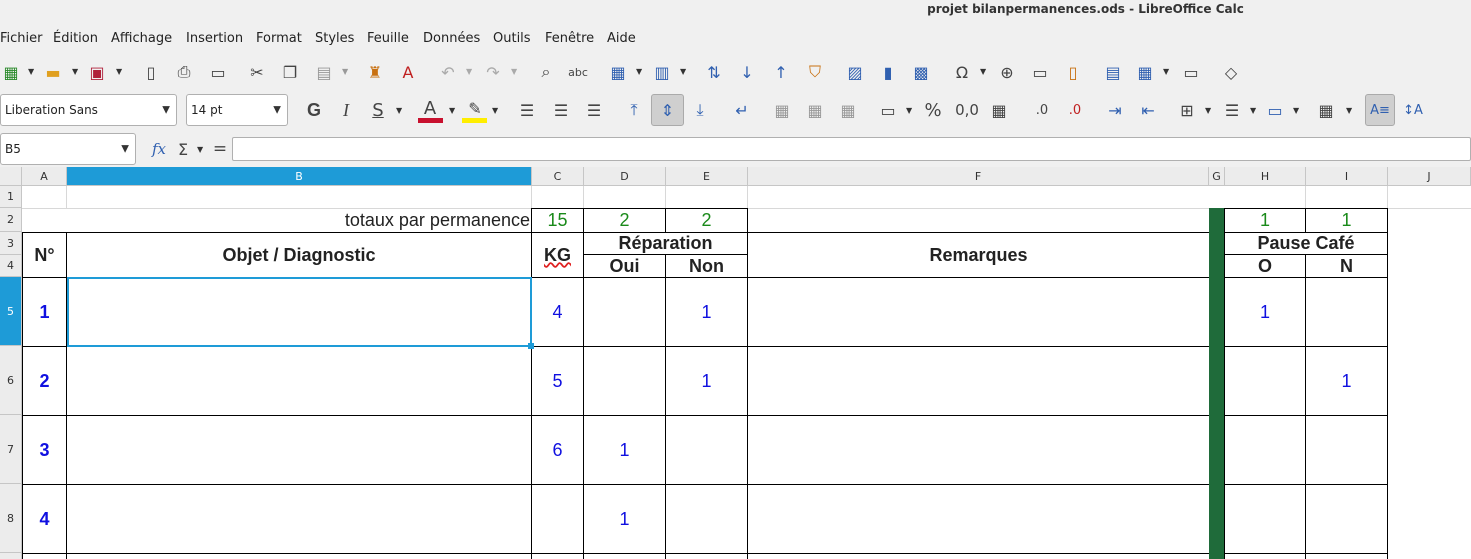 This screenshot has width=1471, height=559. Describe the element at coordinates (569, 38) in the screenshot. I see `menu-fenetre: Fenêtre` at that location.